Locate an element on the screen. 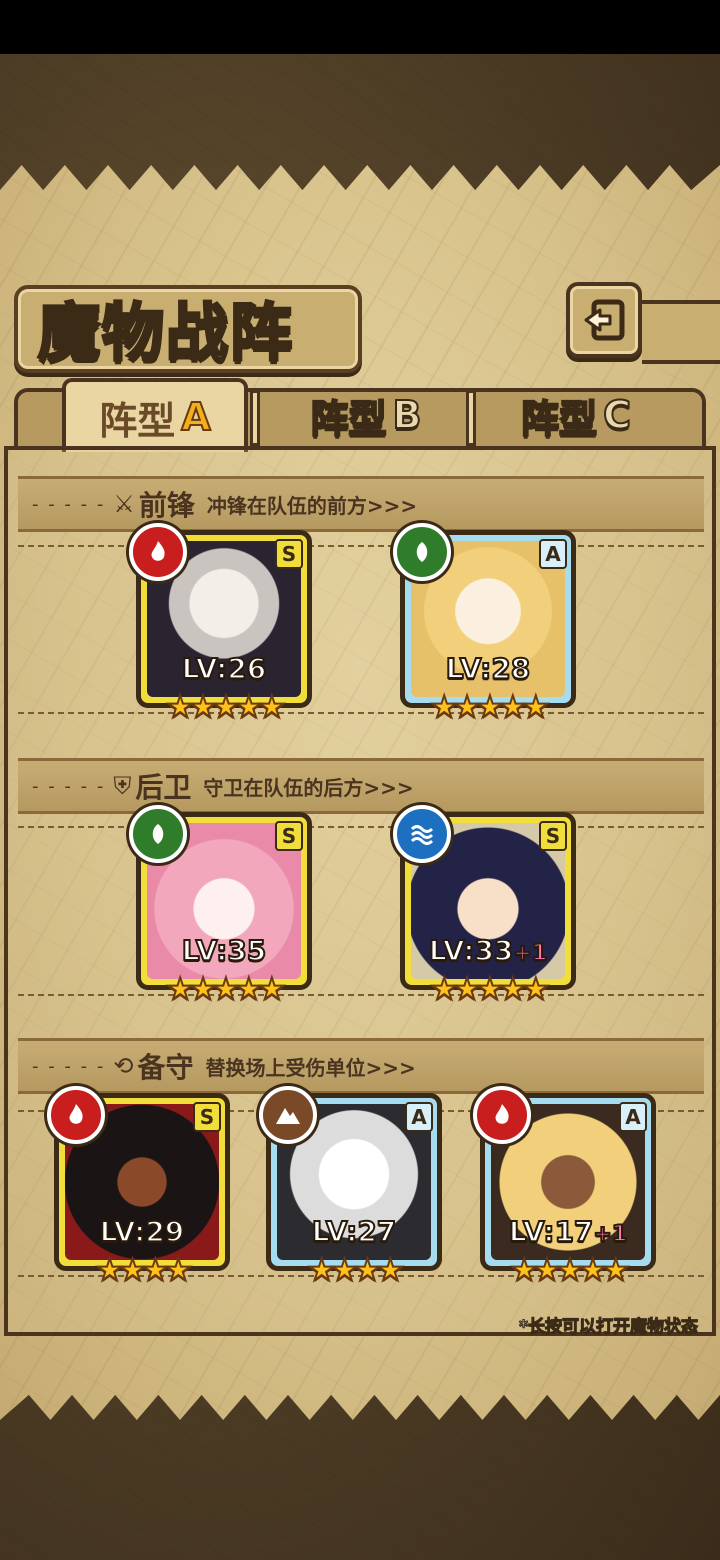 The width and height of the screenshot is (720, 1560). back-arrow-icon is located at coordinates (604, 320).